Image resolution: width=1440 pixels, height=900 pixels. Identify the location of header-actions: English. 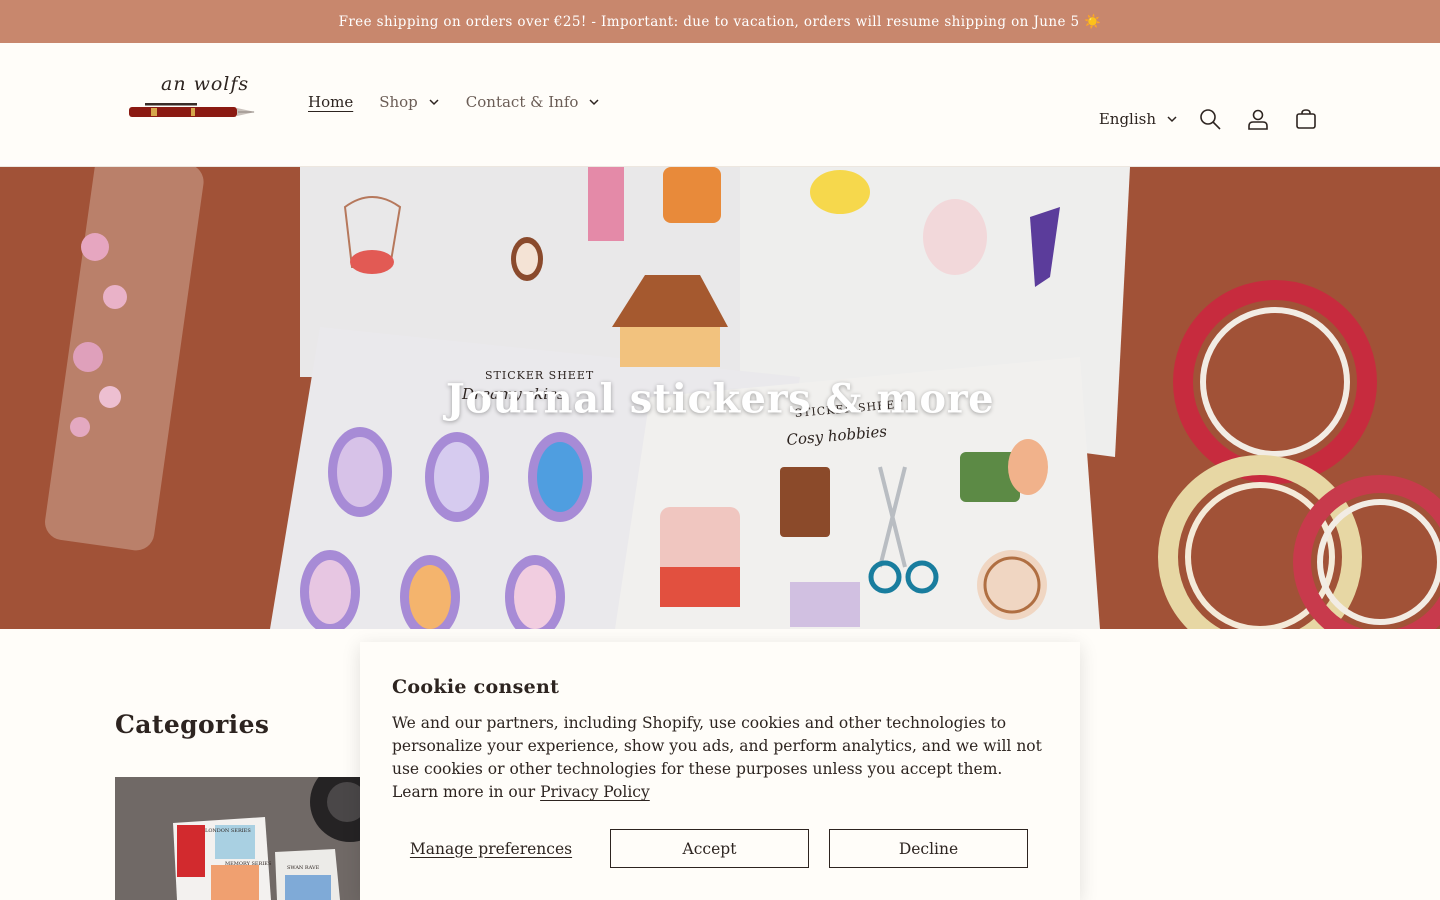
(1214, 119).